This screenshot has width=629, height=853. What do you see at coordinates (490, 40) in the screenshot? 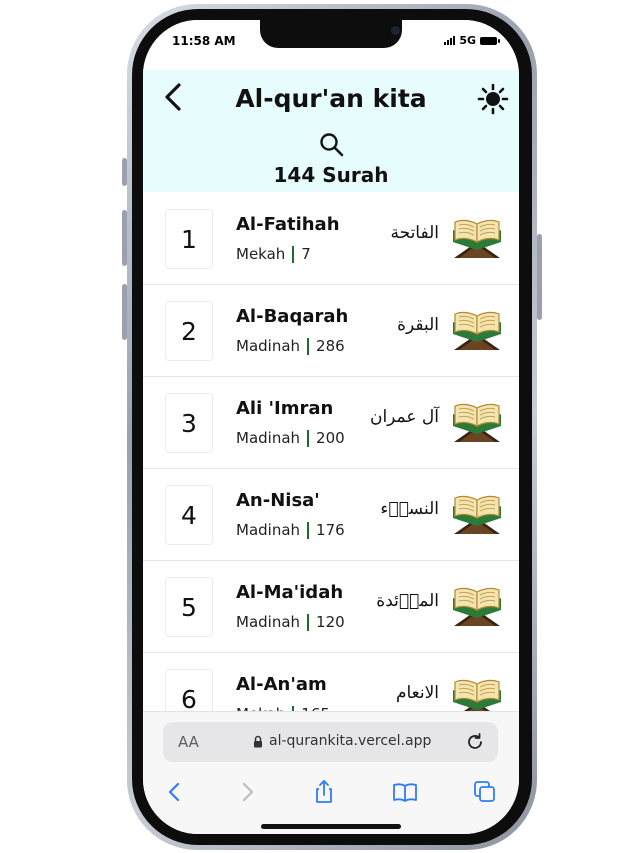
I see `battery-icon` at bounding box center [490, 40].